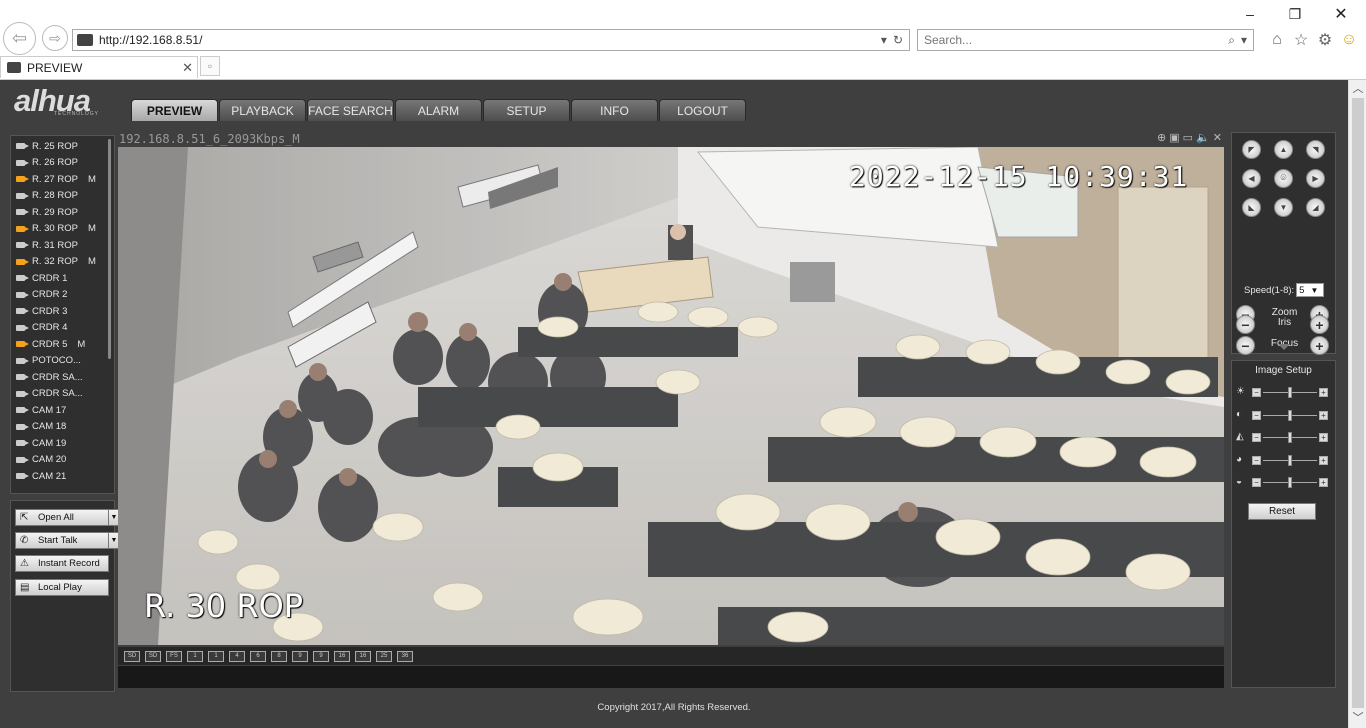  Describe the element at coordinates (62, 262) in the screenshot. I see `camera-item: R. 32 ROP M` at that location.